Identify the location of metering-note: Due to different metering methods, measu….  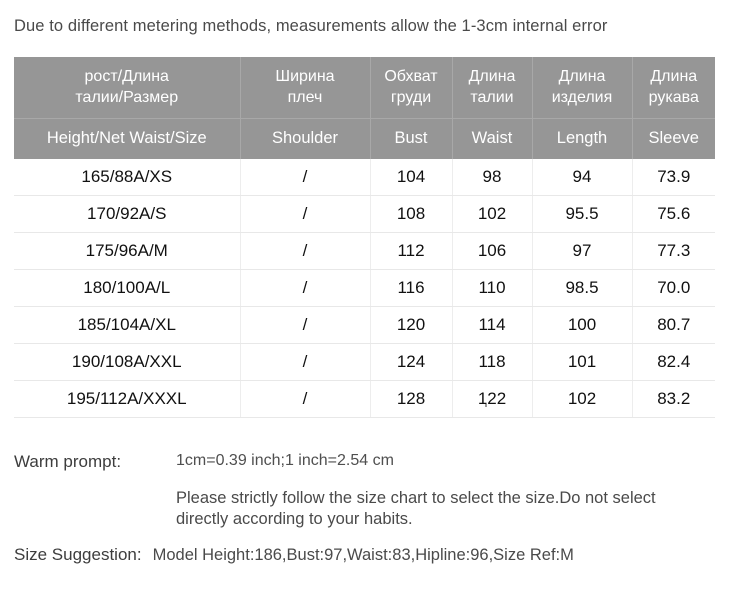
(311, 26).